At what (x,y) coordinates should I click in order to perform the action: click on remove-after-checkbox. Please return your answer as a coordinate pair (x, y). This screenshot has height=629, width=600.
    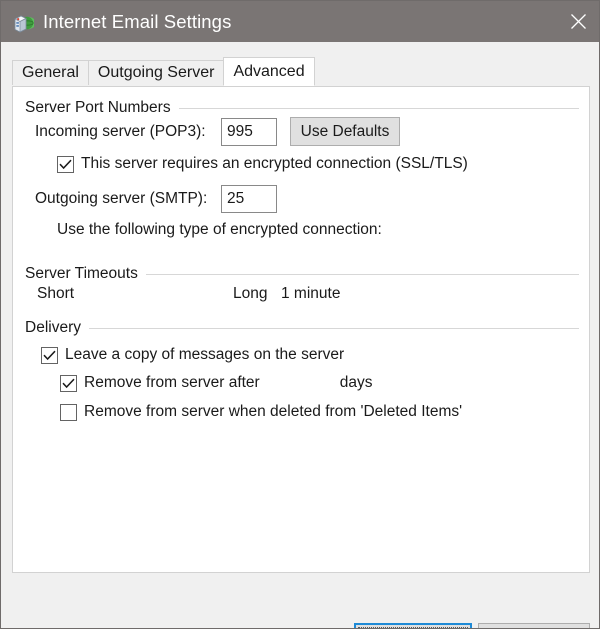
    Looking at the image, I should click on (68, 383).